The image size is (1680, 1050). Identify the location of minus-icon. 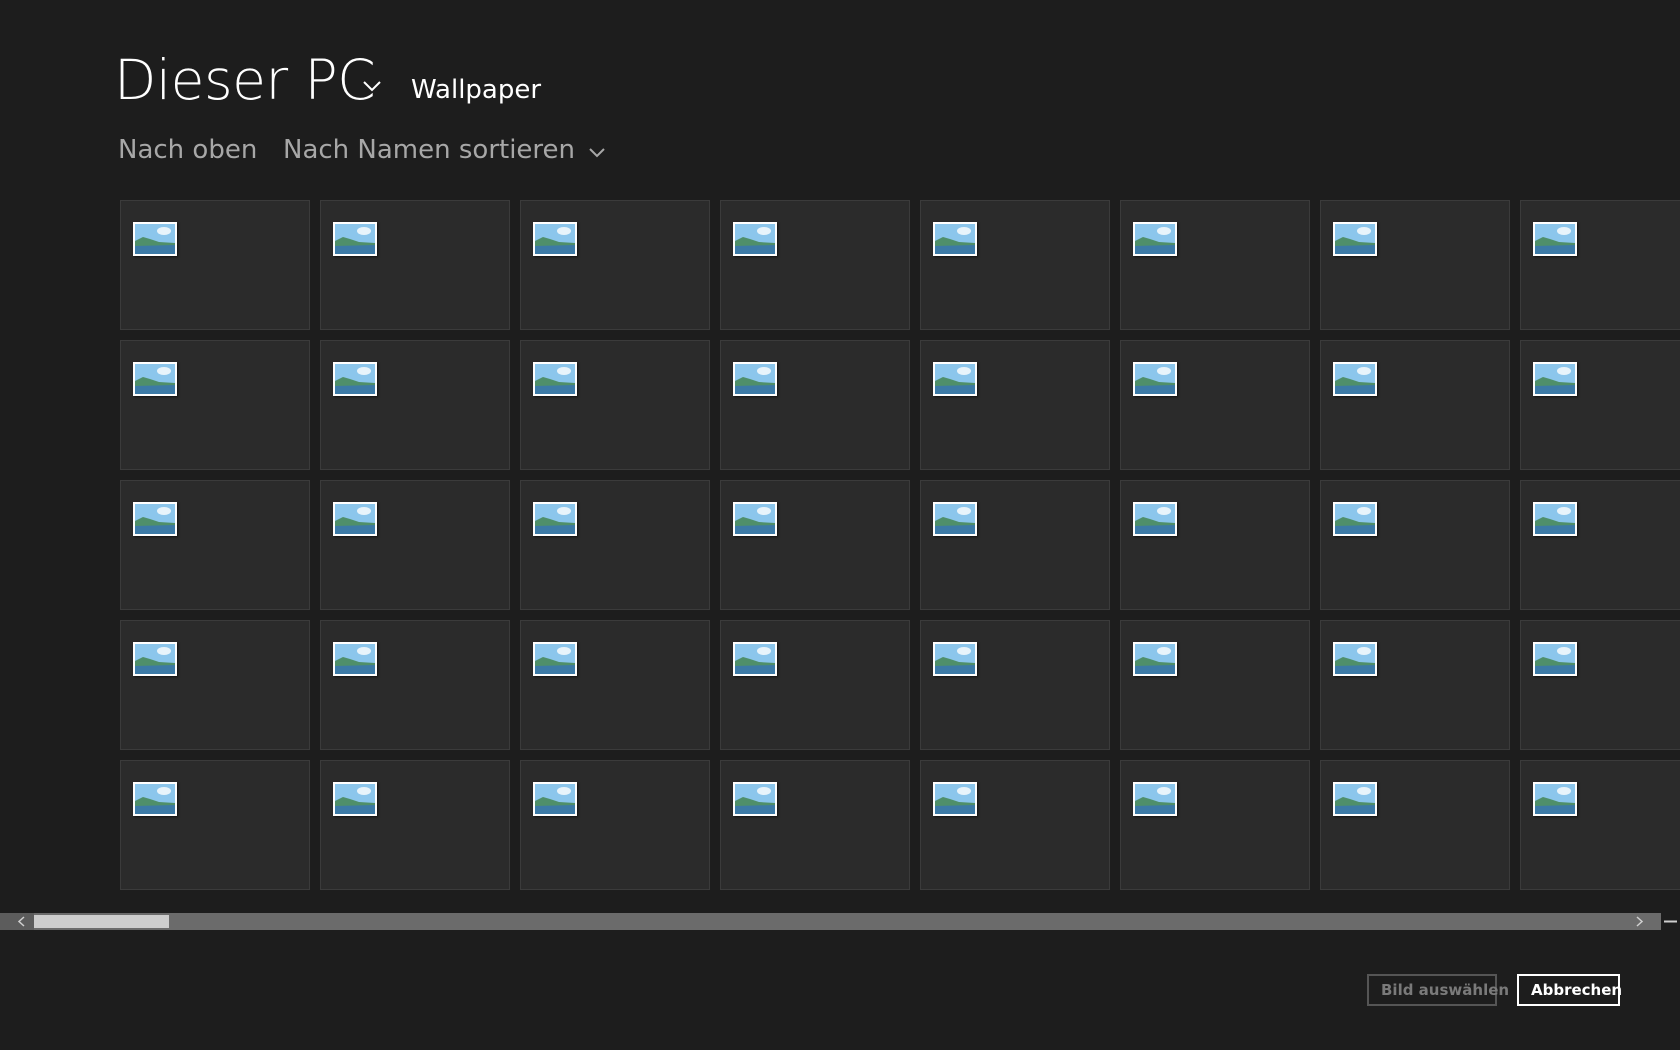
(1670, 921).